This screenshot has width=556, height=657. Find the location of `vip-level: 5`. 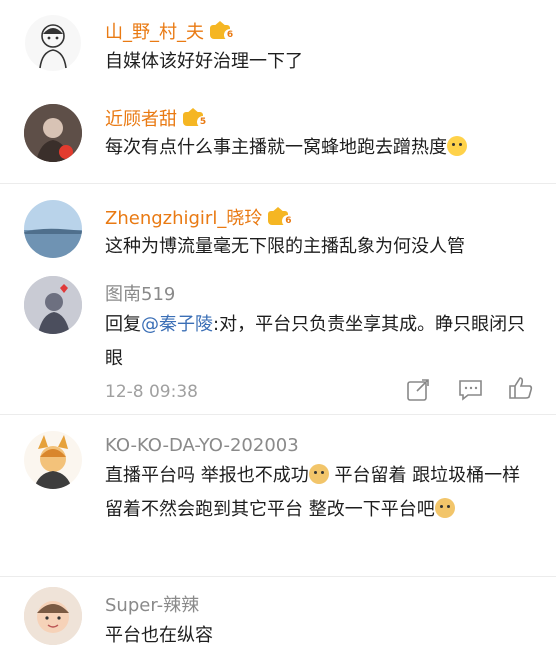

vip-level: 5 is located at coordinates (203, 122).